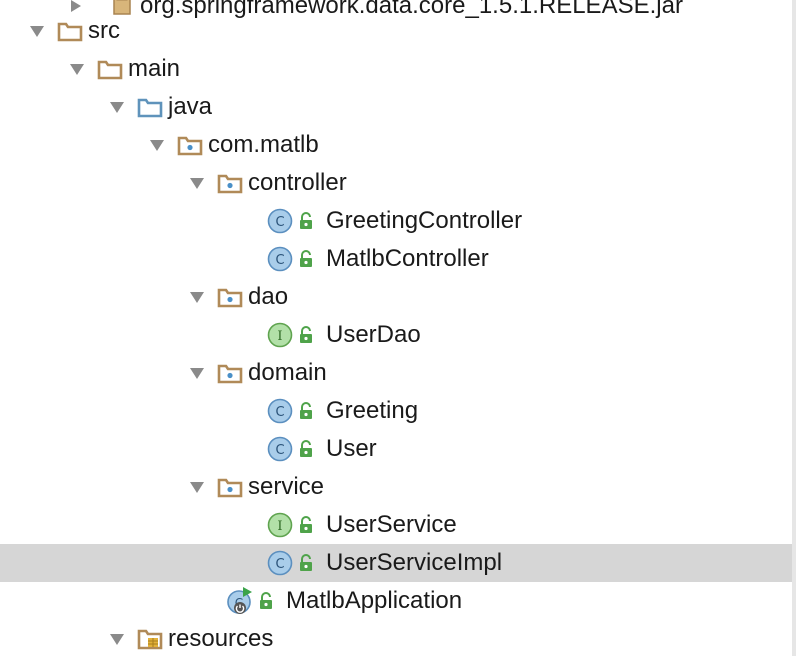 The height and width of the screenshot is (656, 796). Describe the element at coordinates (221, 638) in the screenshot. I see `tree-item-label: resources` at that location.